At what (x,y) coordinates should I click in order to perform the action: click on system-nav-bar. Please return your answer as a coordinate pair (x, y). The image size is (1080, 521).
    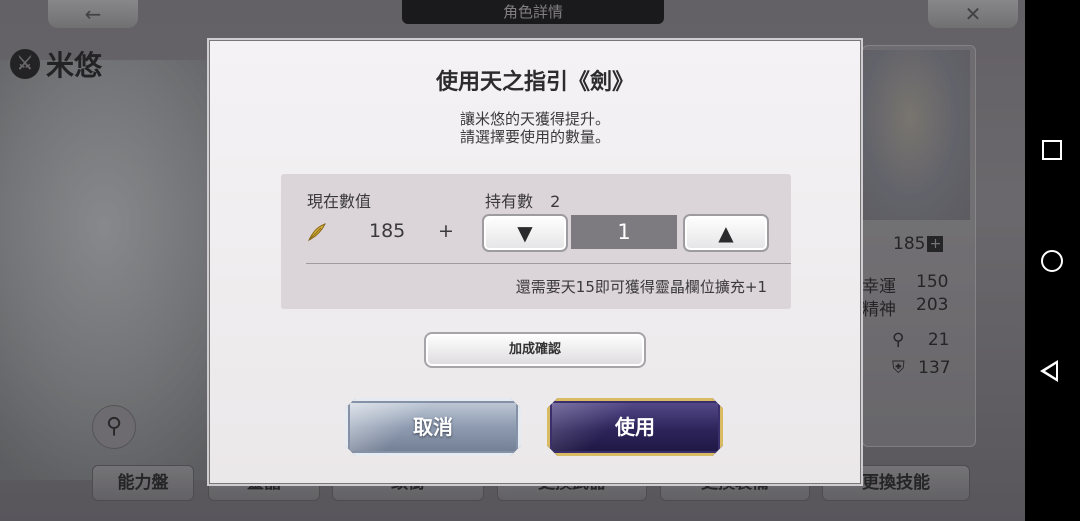
    Looking at the image, I should click on (1052, 260).